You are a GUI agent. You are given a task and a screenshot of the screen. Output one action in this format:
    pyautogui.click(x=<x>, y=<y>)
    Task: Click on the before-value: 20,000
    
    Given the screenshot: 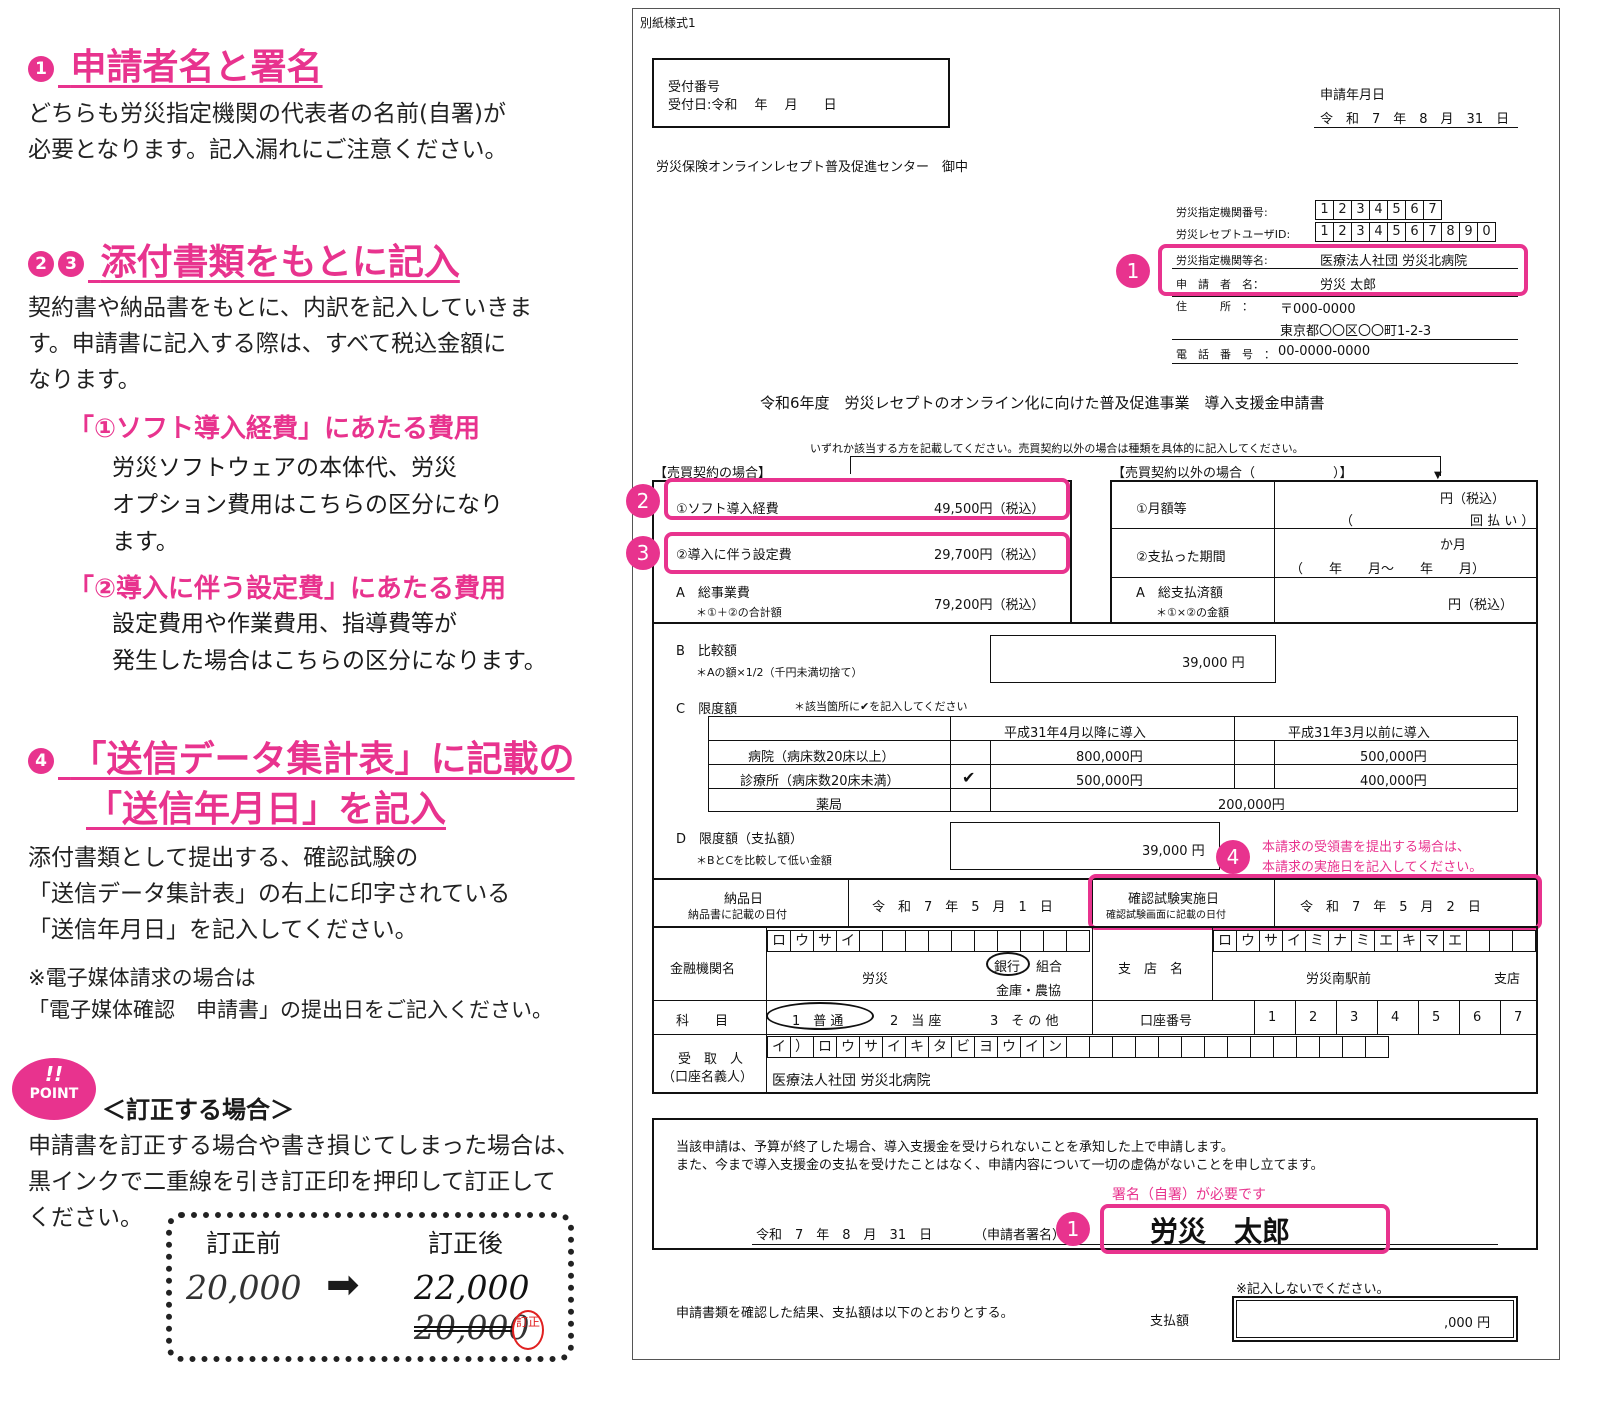 What is the action you would take?
    pyautogui.click(x=244, y=1287)
    